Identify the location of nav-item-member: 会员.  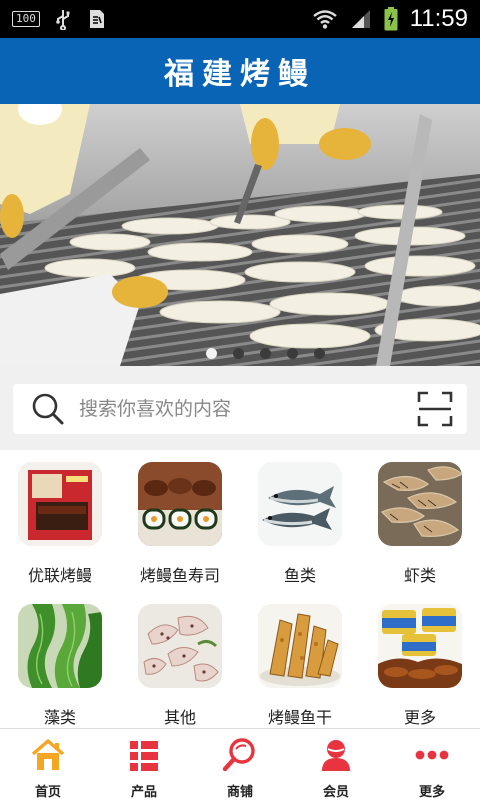
(336, 764).